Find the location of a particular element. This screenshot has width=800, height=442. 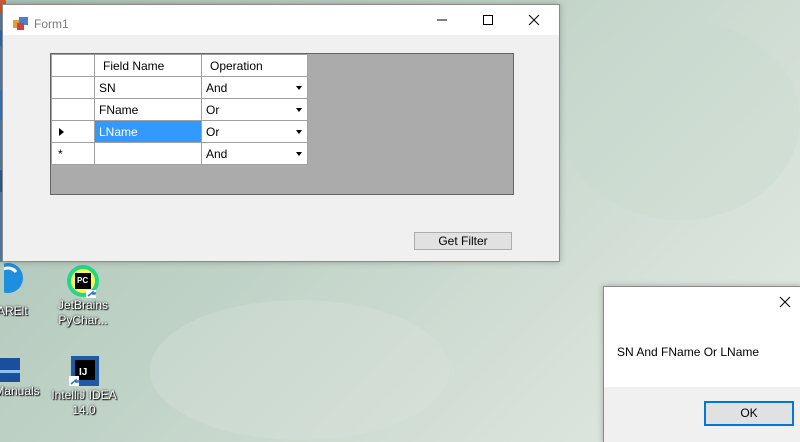

desktop-icon-label: IntelliJ IDEA is located at coordinates (84, 395).